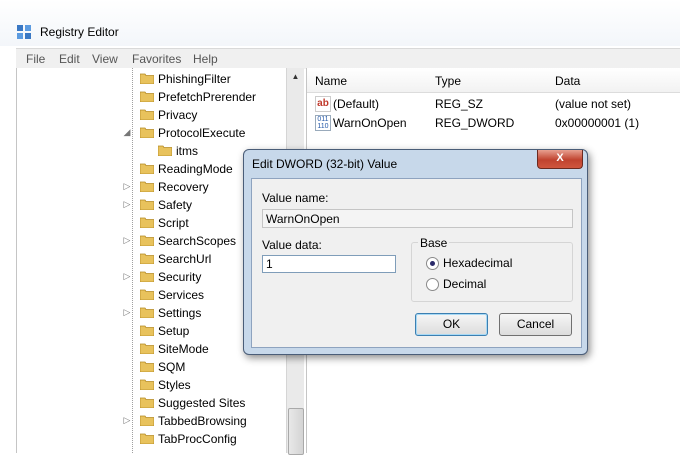  What do you see at coordinates (329, 264) in the screenshot?
I see `value-data-input` at bounding box center [329, 264].